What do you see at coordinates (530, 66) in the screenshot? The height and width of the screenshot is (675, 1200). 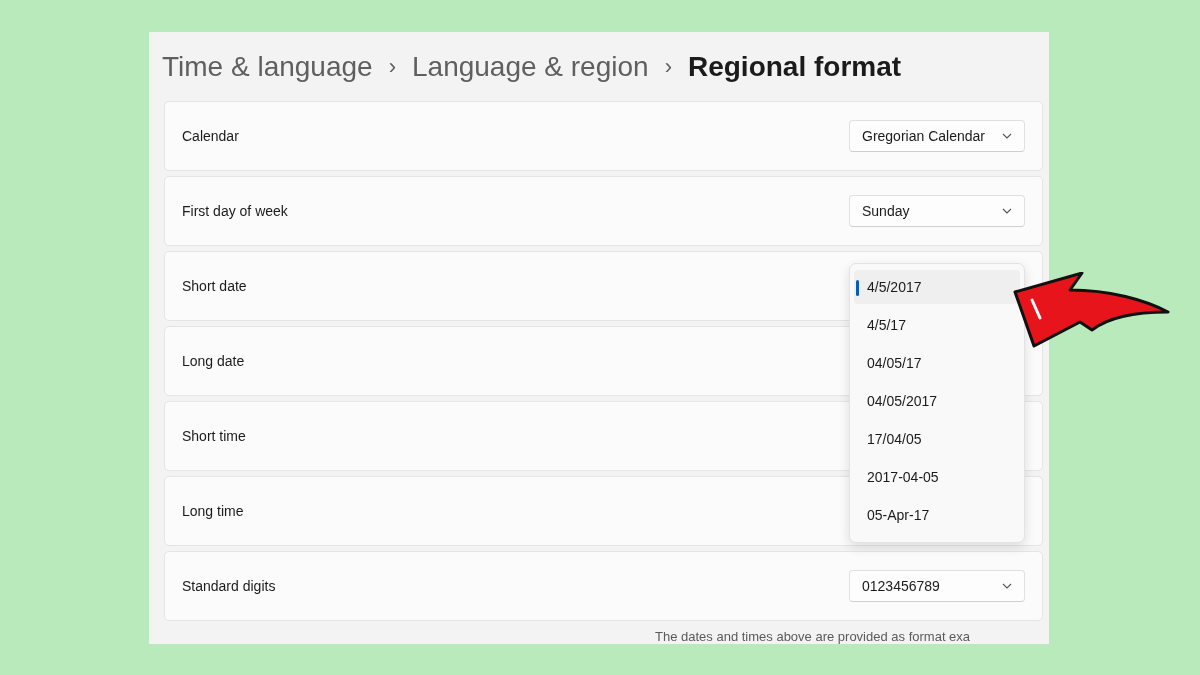 I see `breadcrumb-link: Language & region` at bounding box center [530, 66].